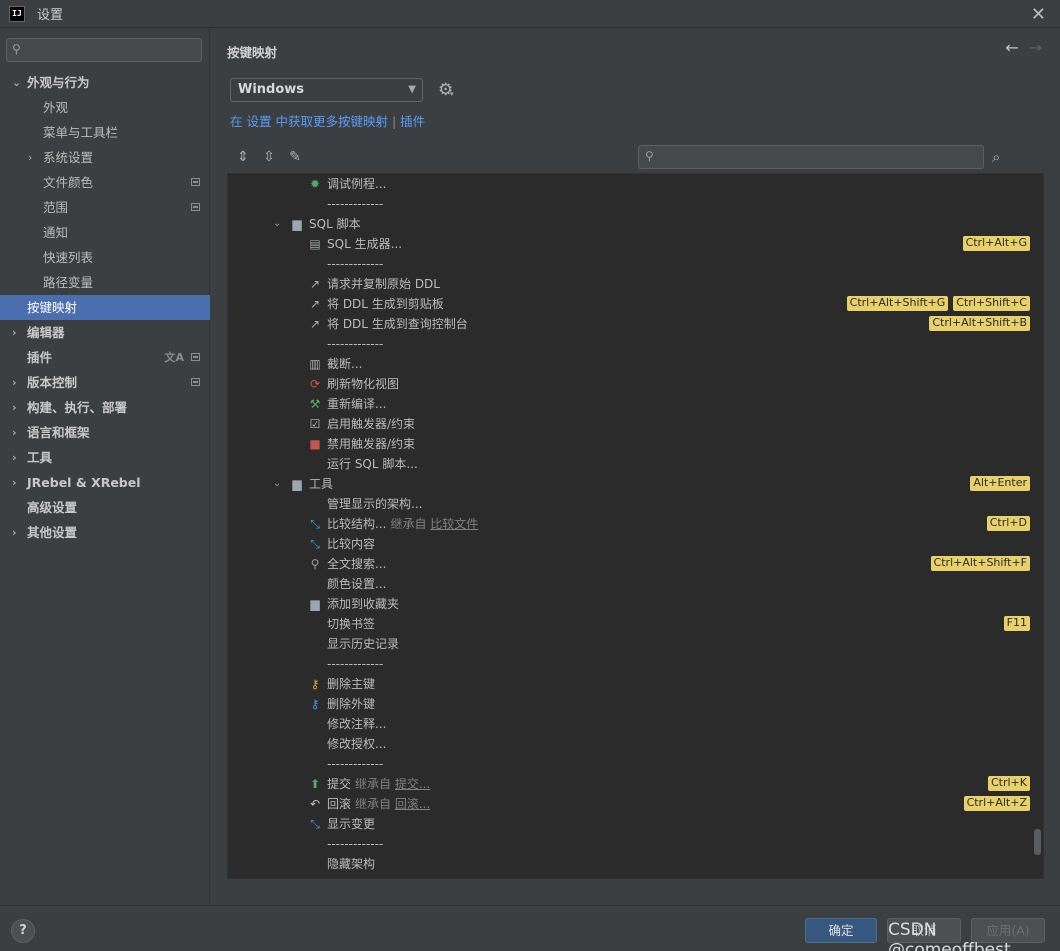 This screenshot has width=1060, height=951. Describe the element at coordinates (635, 864) in the screenshot. I see `tree-row: 隐藏架构` at that location.